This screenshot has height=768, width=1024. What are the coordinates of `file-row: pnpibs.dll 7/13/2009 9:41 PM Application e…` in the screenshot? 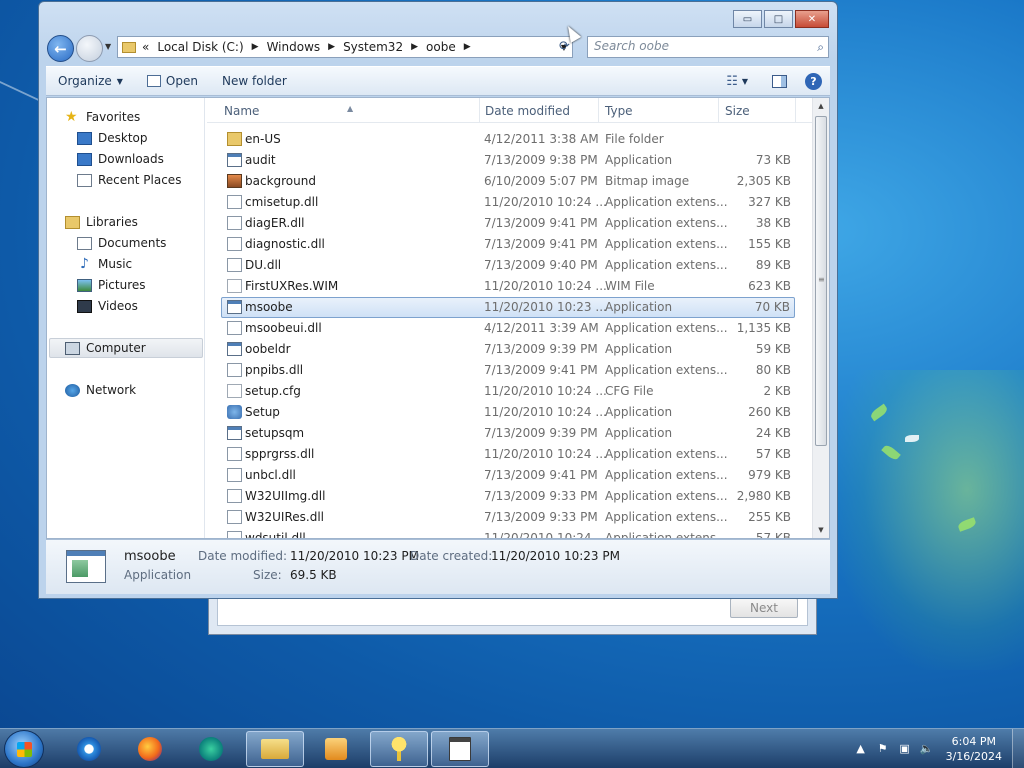 It's located at (510, 370).